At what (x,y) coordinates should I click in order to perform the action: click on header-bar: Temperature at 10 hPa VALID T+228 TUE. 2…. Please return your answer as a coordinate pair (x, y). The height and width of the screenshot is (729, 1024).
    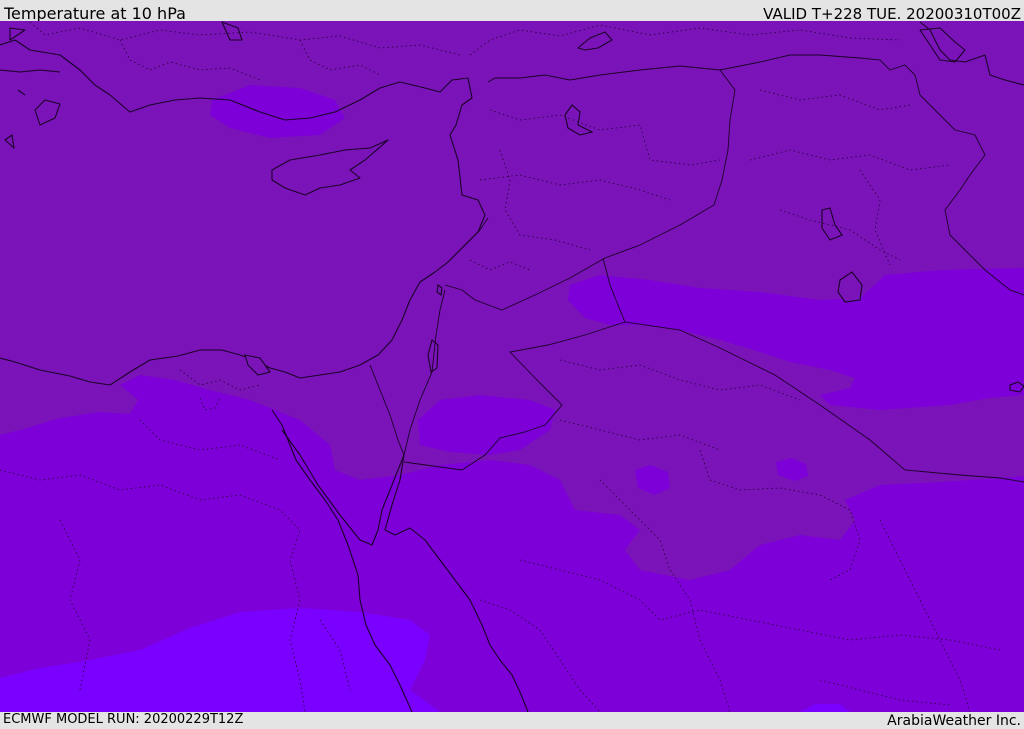
    Looking at the image, I should click on (512, 11).